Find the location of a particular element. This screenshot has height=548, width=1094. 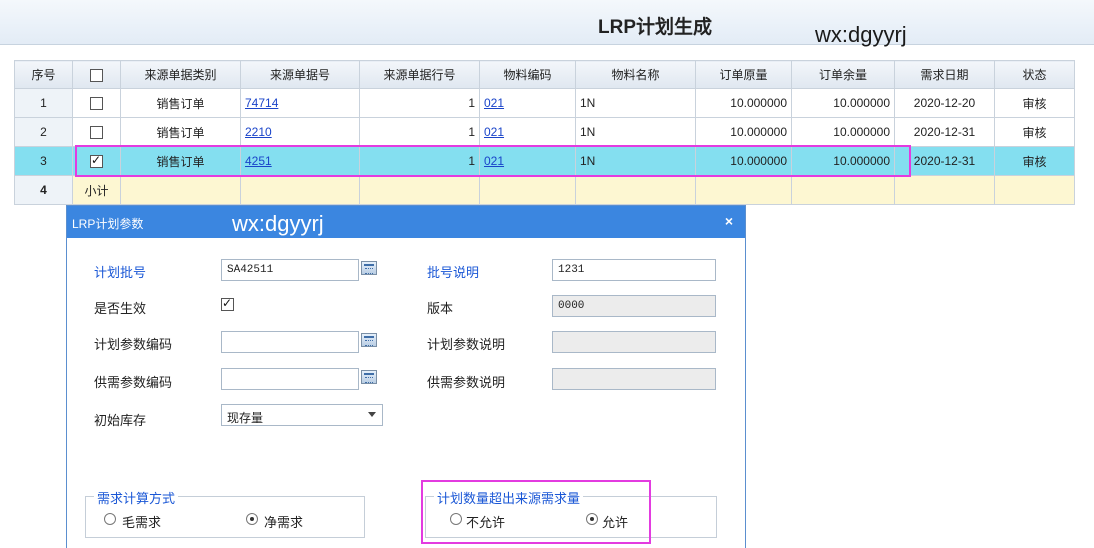

allow-exceed-label: 允许 is located at coordinates (615, 522).